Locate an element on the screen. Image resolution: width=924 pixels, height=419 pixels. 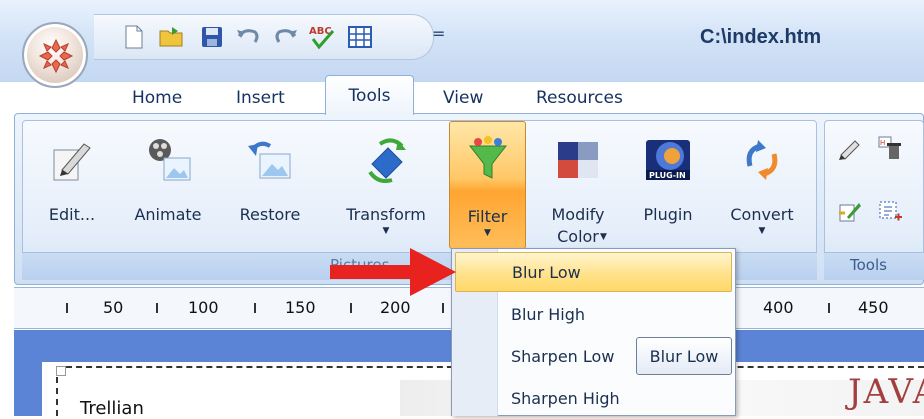
edit-tag-icon is located at coordinates (850, 212).